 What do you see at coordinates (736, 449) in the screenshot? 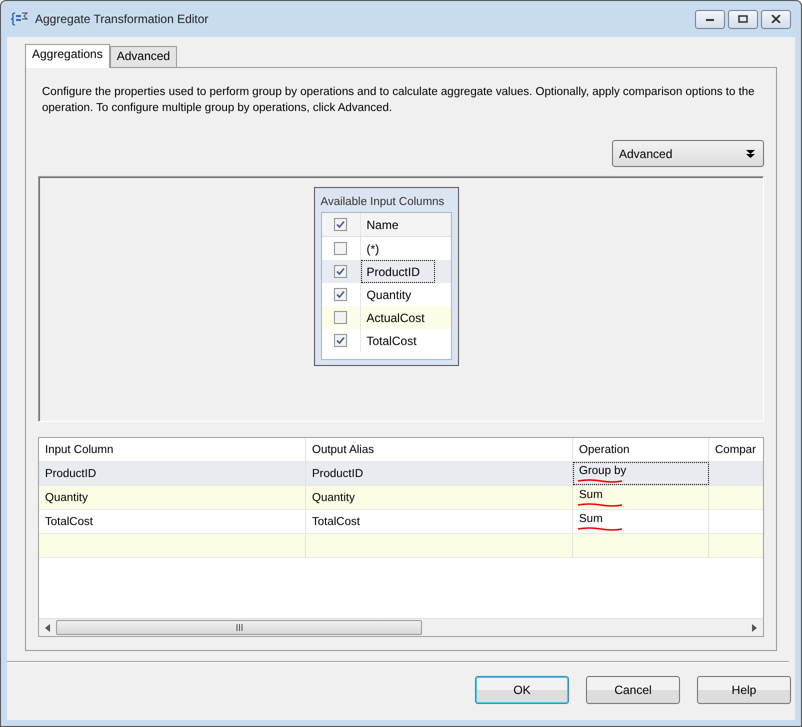
I see `column-header: Compar` at bounding box center [736, 449].